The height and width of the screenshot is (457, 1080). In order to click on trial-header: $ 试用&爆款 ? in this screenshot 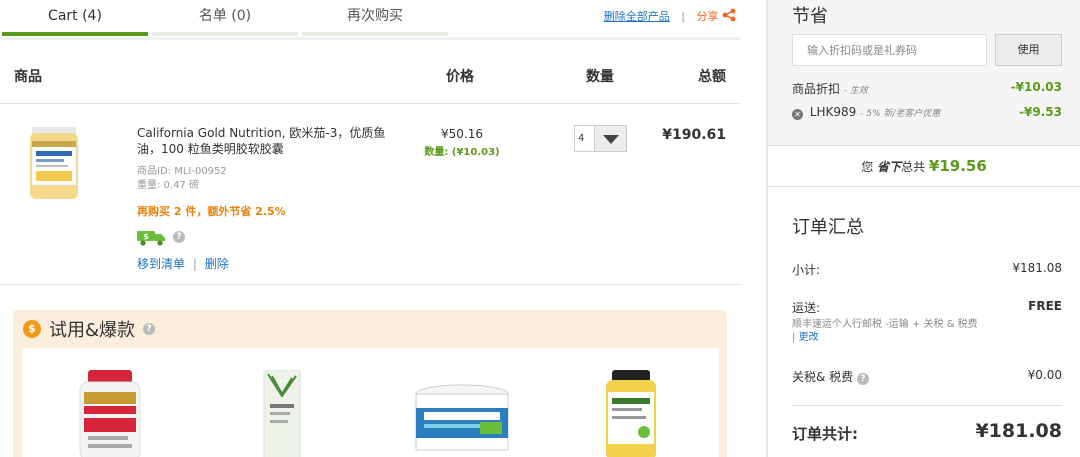, I will do `click(89, 329)`.